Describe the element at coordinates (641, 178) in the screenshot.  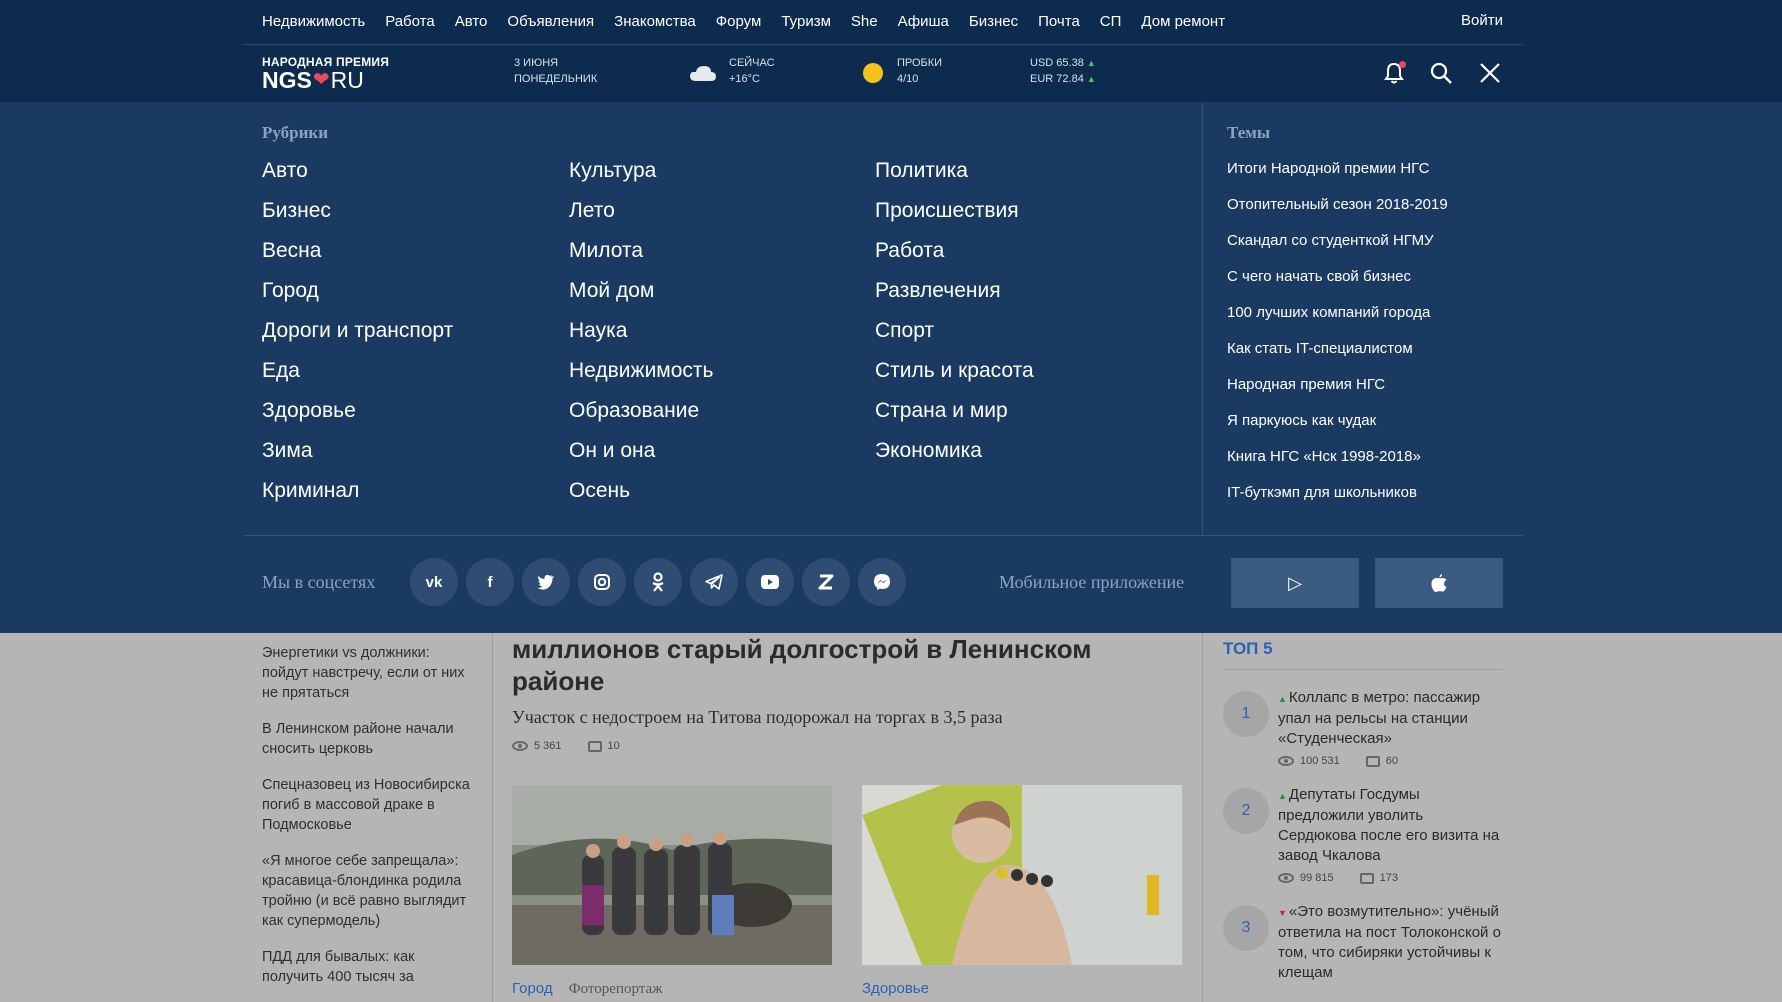
I see `rubric-link: Культура` at that location.